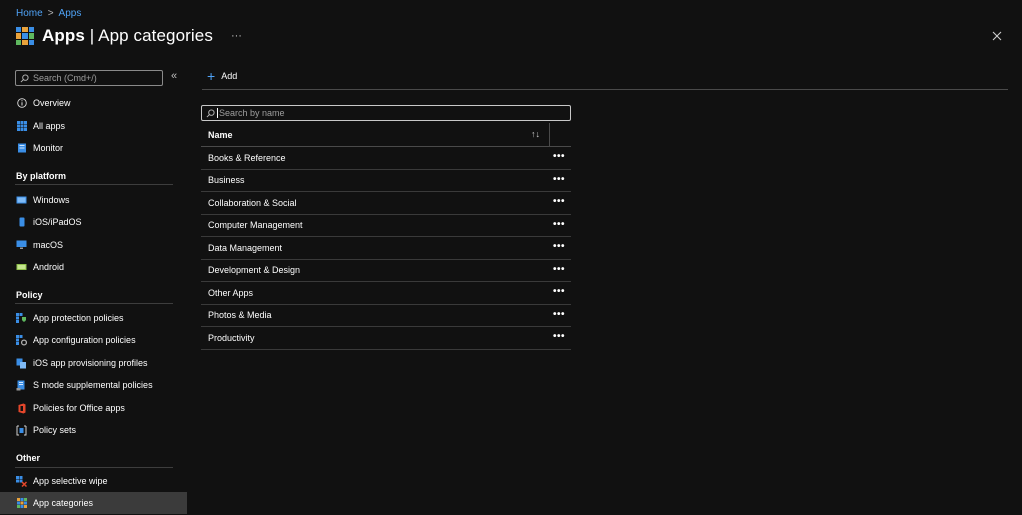  Describe the element at coordinates (386, 248) in the screenshot. I see `table-row: Data Management •••` at that location.